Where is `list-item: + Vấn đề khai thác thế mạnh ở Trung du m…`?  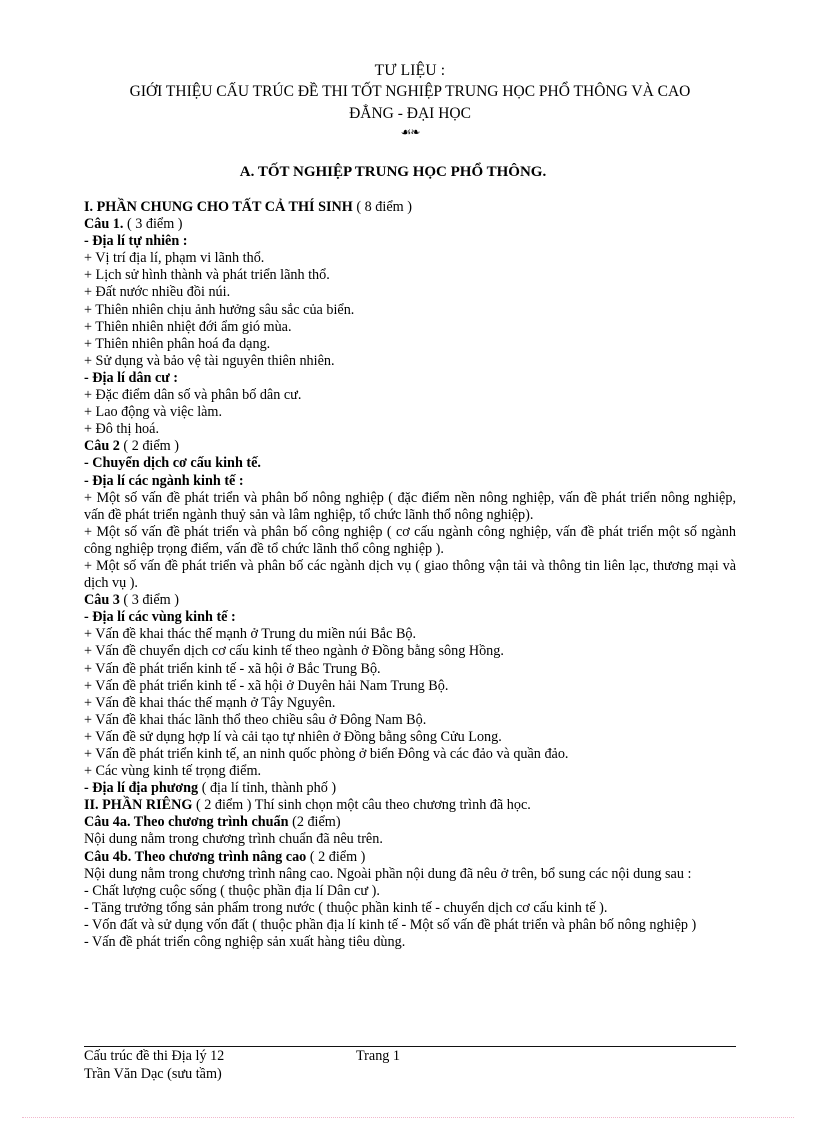
list-item: + Vấn đề khai thác thế mạnh ở Trung du m… is located at coordinates (250, 634).